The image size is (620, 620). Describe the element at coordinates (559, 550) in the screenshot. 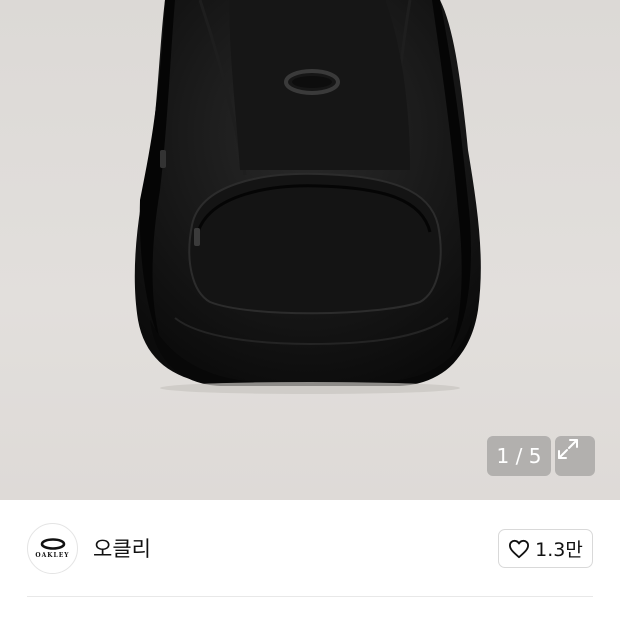

I see `like-count: 1.3만` at that location.